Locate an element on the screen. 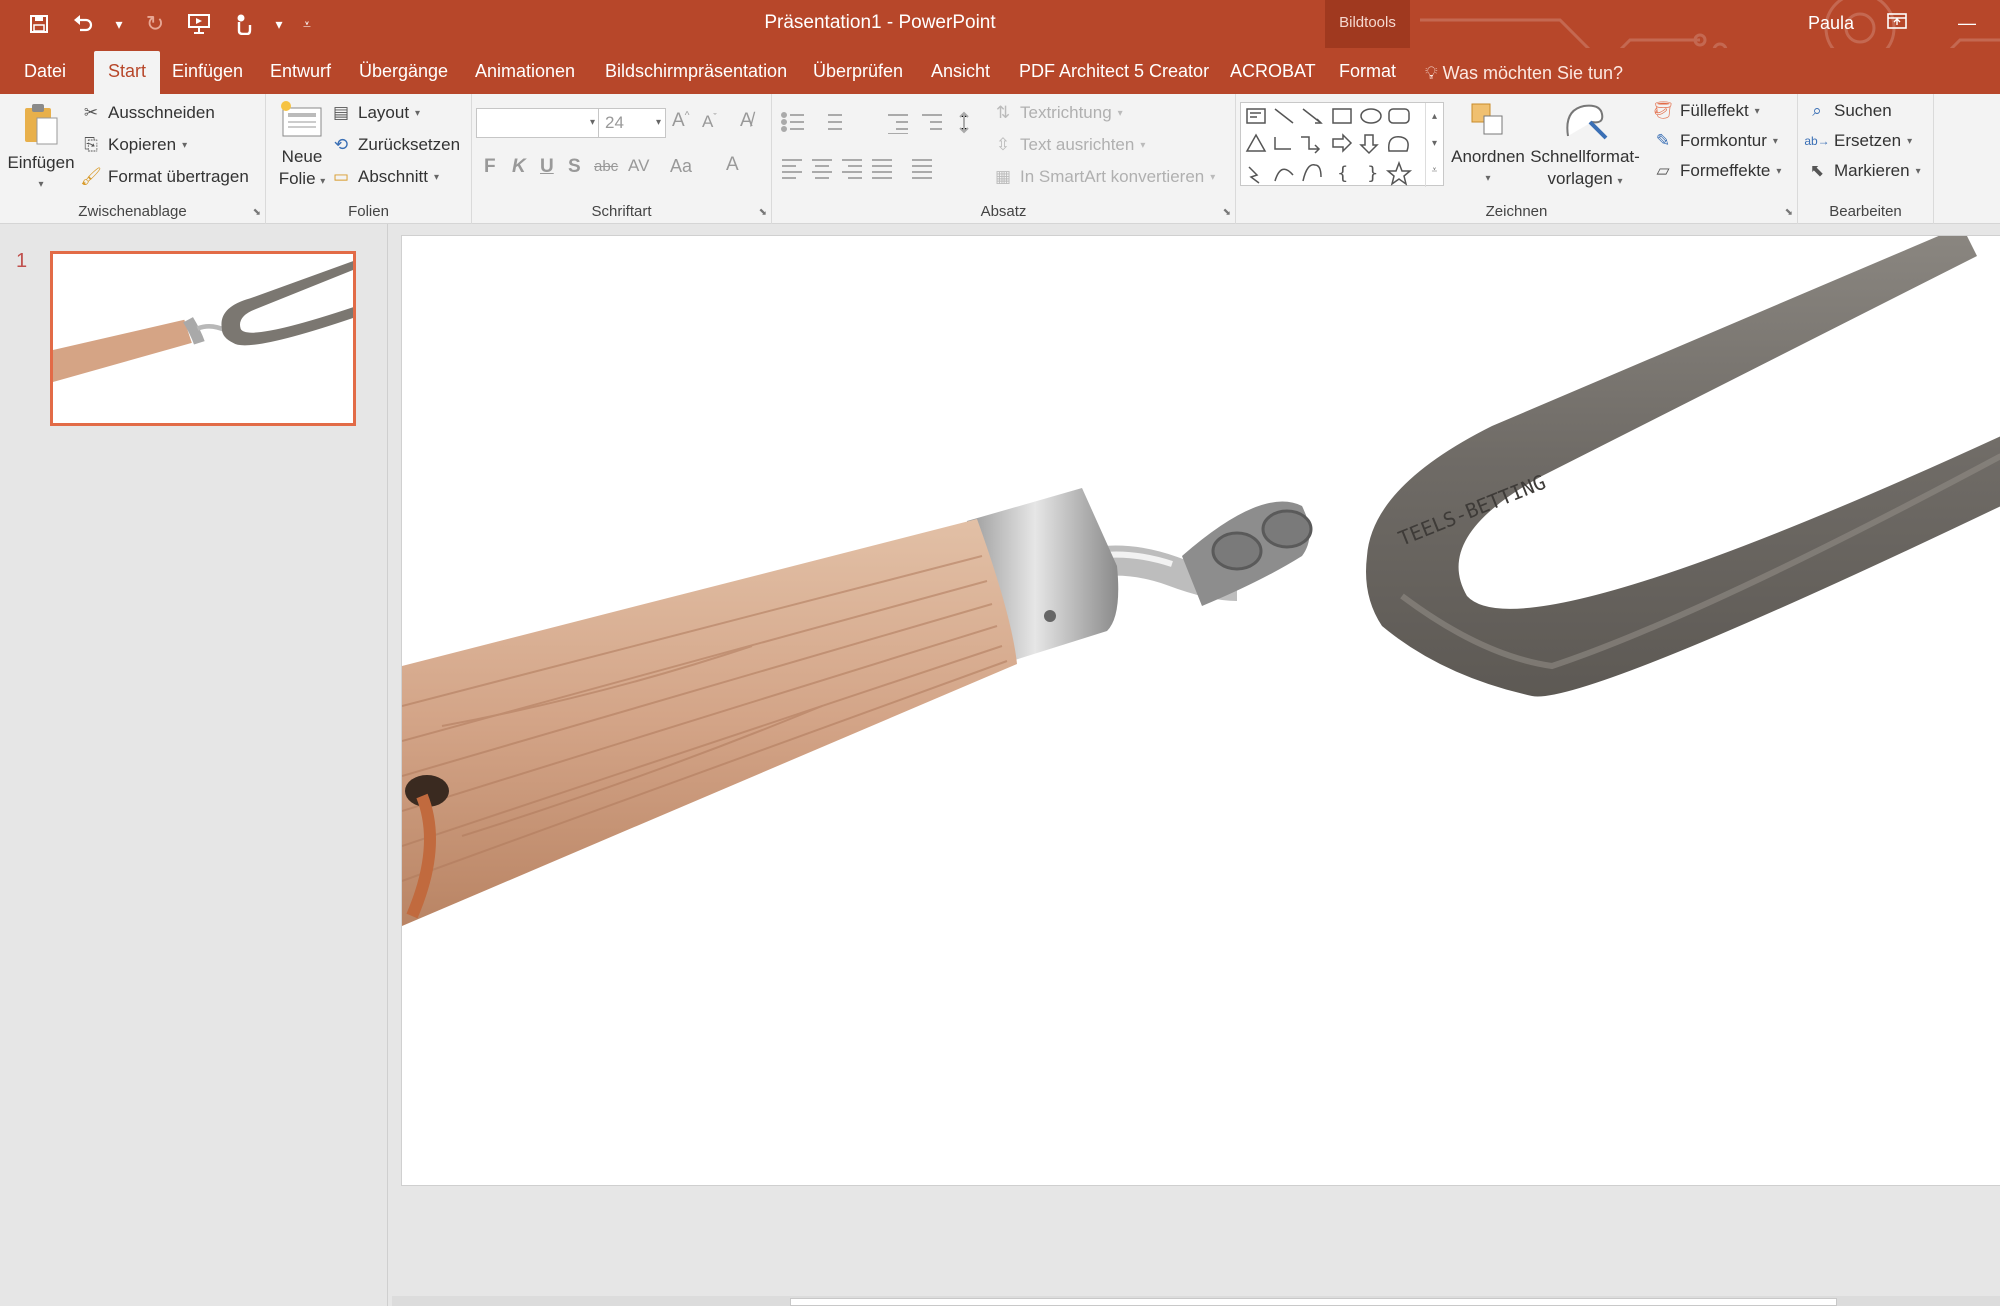 The image size is (2000, 1306). paragraph-list-icons is located at coordinates (880, 122).